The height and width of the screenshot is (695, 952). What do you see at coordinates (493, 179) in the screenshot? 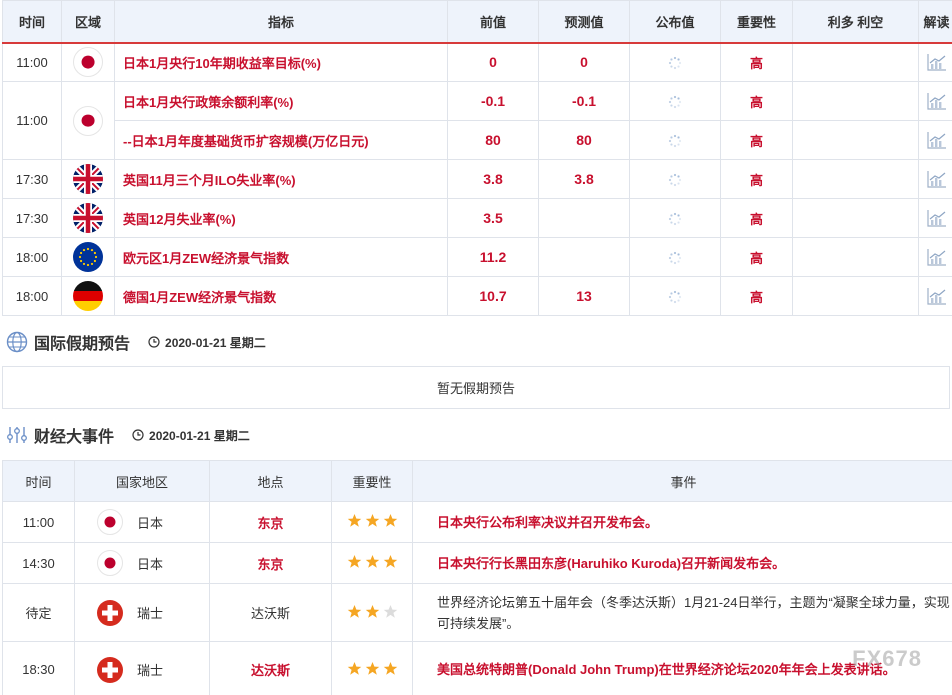
I see `previous-value: 3.8` at bounding box center [493, 179].